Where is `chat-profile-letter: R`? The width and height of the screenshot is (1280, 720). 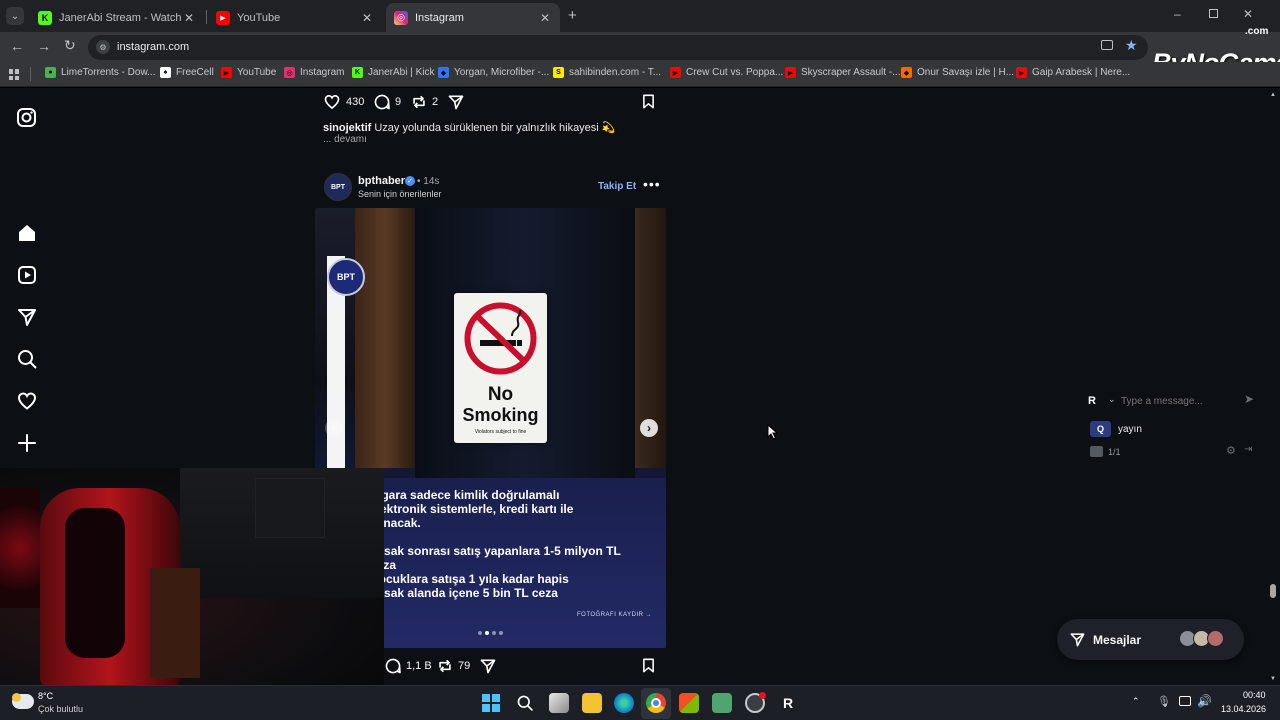
chat-profile-letter: R is located at coordinates (1094, 401).